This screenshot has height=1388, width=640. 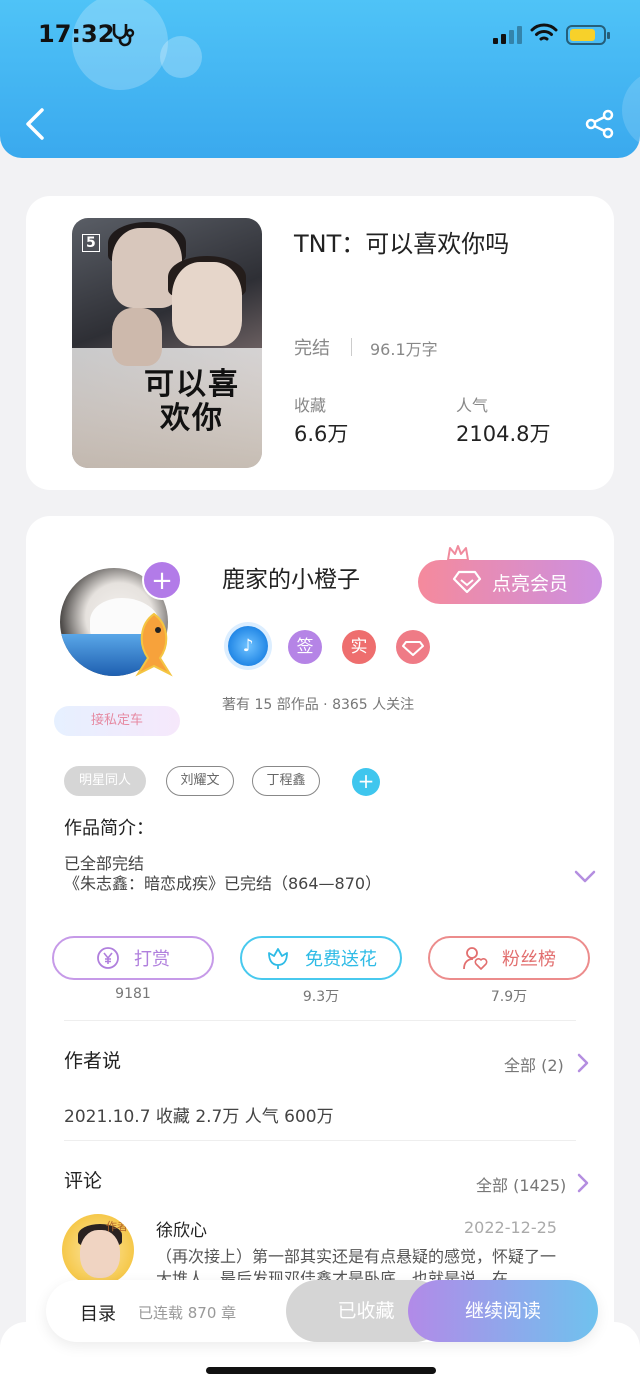 I want to click on intro-title: 作品简介：, so click(x=109, y=828).